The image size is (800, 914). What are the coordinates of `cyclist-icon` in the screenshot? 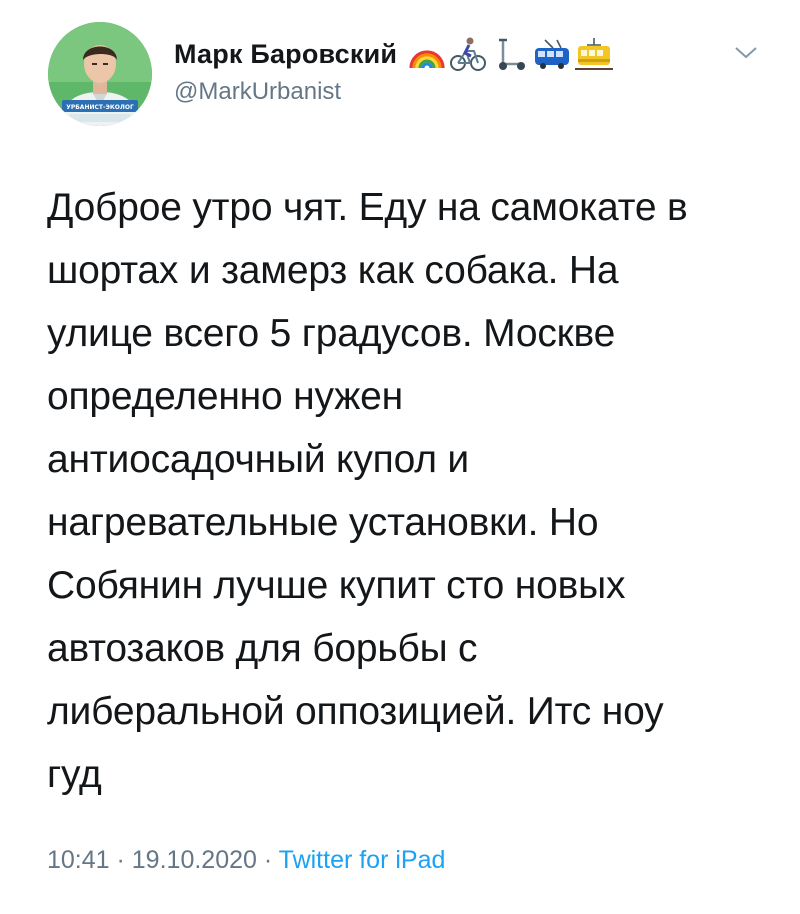 It's located at (468, 54).